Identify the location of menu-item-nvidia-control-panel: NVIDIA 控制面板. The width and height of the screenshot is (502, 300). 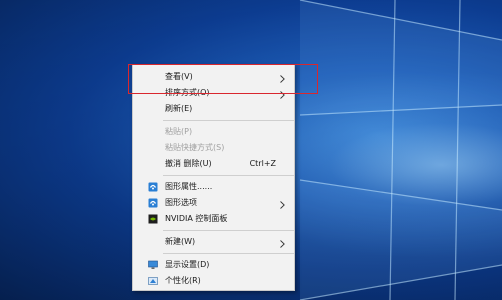
(213, 219).